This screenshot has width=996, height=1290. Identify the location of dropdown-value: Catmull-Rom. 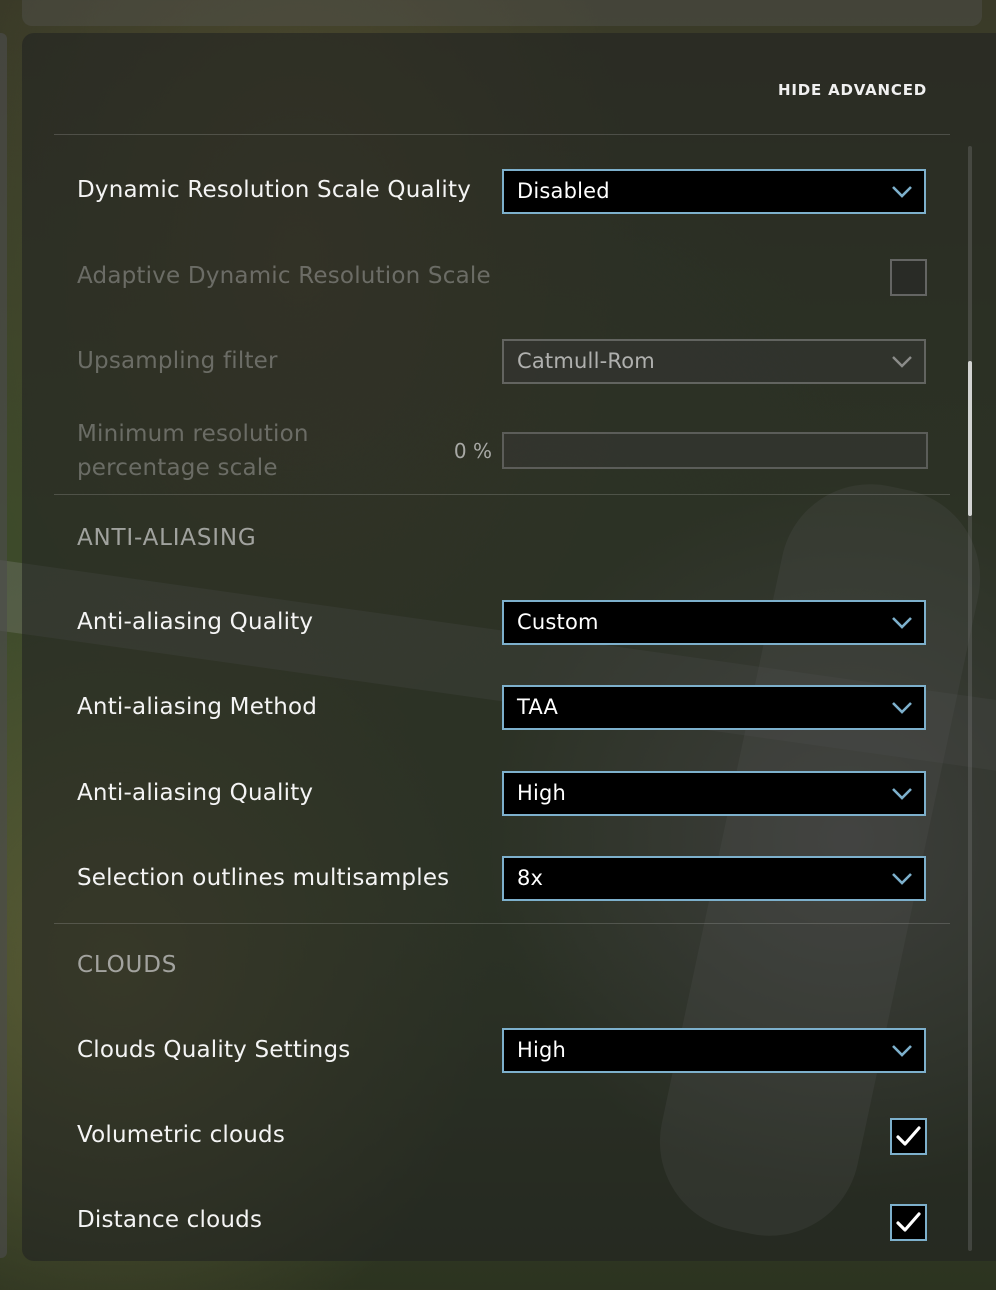
(586, 361).